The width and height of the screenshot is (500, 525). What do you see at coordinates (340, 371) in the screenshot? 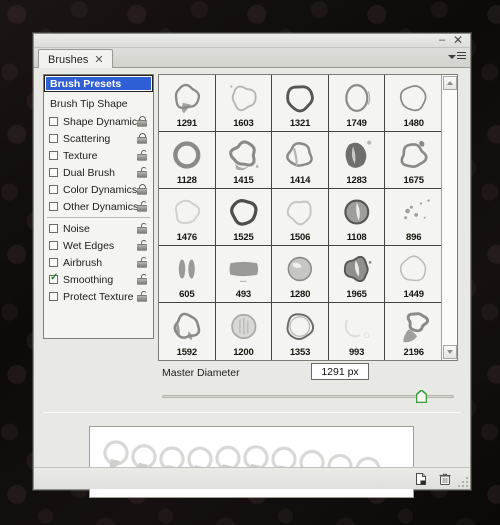
I see `master-diameter-input: 1291 px` at bounding box center [340, 371].